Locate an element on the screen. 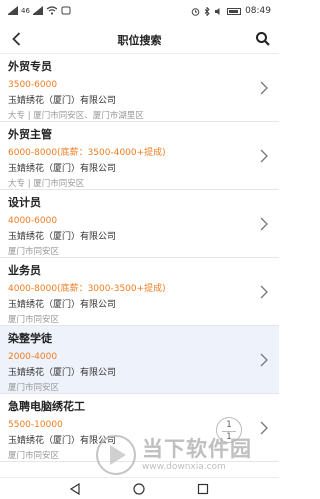 This screenshot has width=320, height=499. system-nav-bar is located at coordinates (139, 488).